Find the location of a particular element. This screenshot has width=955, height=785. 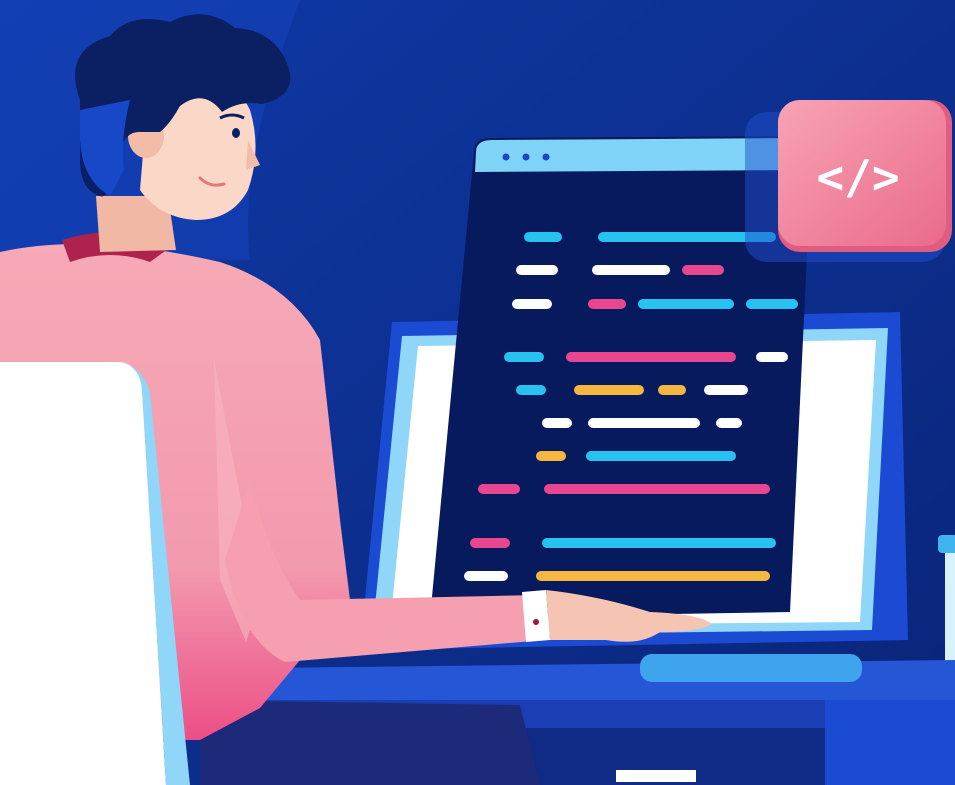

keyboard is located at coordinates (751, 668).